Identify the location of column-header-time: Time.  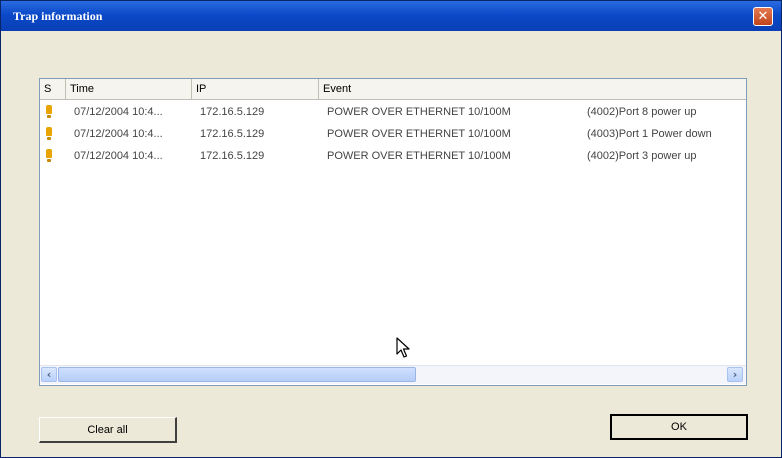
(129, 89).